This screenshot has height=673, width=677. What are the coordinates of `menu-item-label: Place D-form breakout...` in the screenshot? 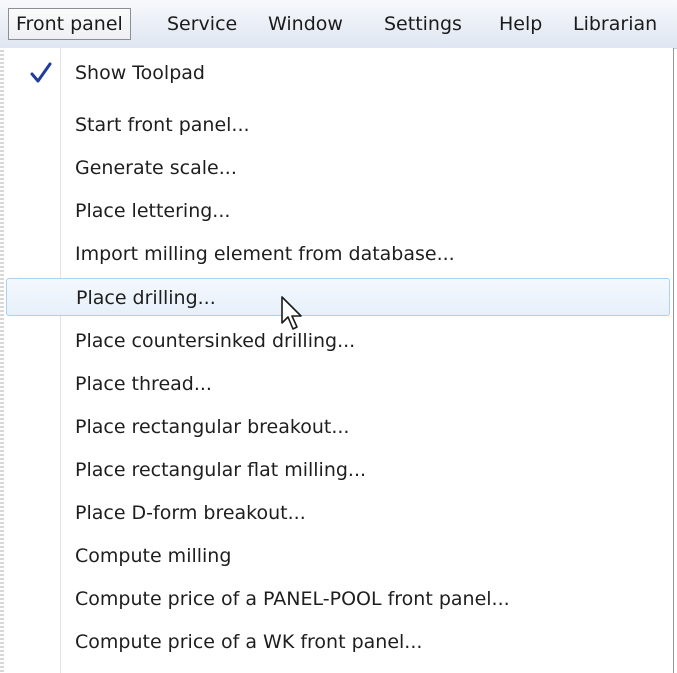 It's located at (190, 513).